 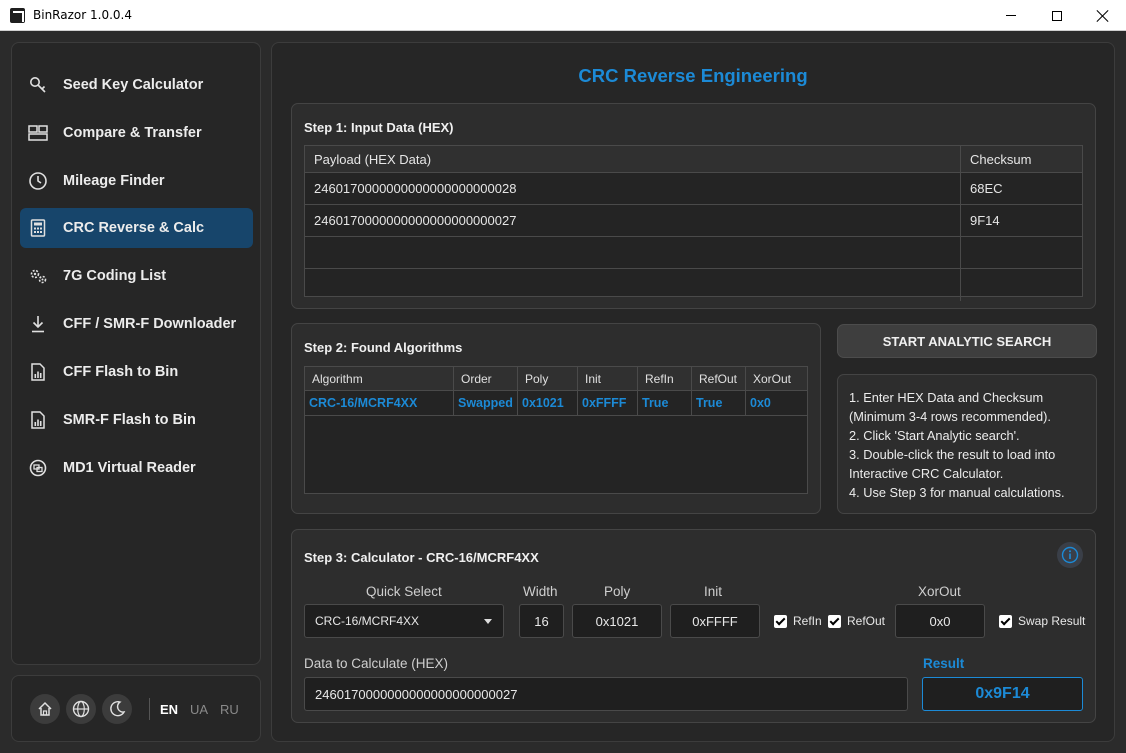 What do you see at coordinates (617, 621) in the screenshot?
I see `poly-field: 0x1021` at bounding box center [617, 621].